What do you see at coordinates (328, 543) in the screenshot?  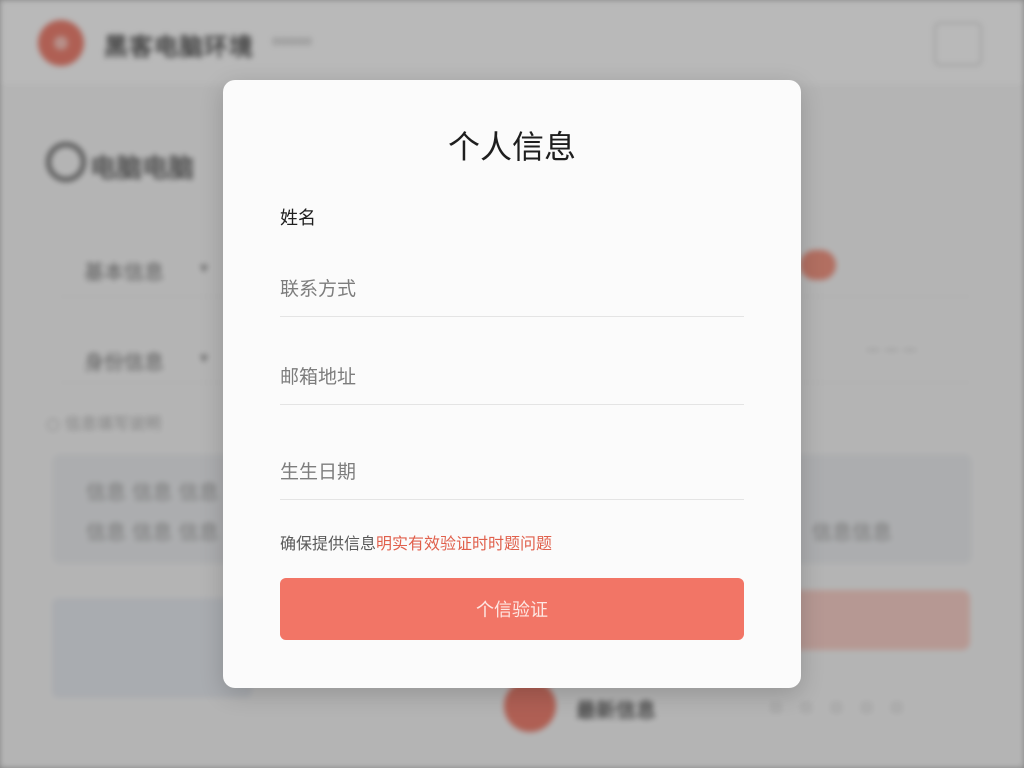 I see `notice-text: 确保提供信息` at bounding box center [328, 543].